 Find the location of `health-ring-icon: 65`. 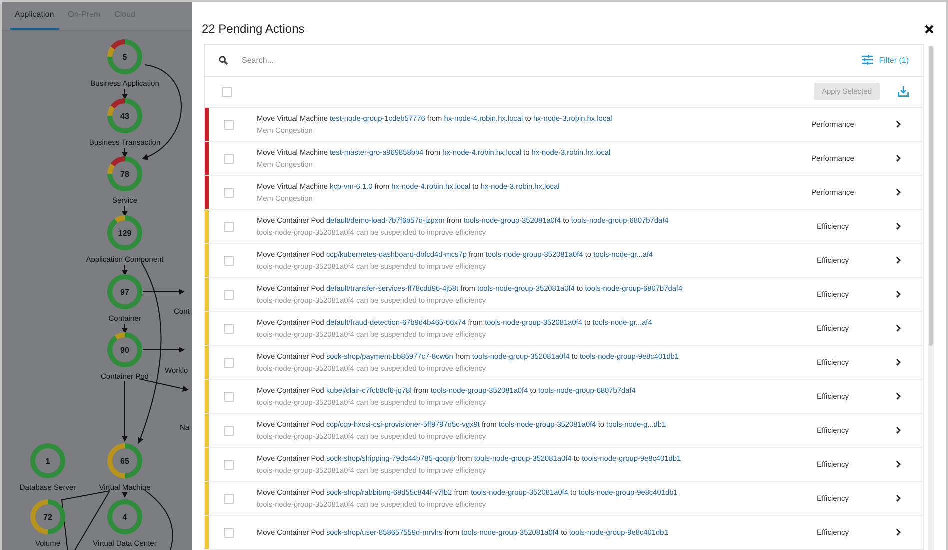

health-ring-icon: 65 is located at coordinates (125, 461).